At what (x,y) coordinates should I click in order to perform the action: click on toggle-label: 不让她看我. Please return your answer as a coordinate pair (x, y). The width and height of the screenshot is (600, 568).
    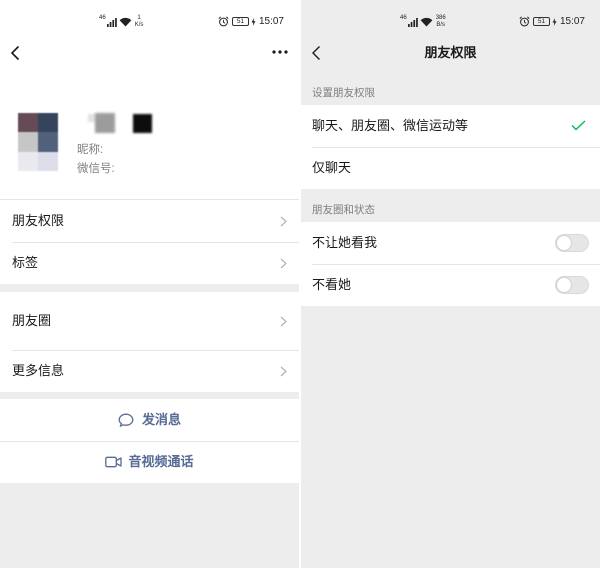
    Looking at the image, I should click on (345, 242).